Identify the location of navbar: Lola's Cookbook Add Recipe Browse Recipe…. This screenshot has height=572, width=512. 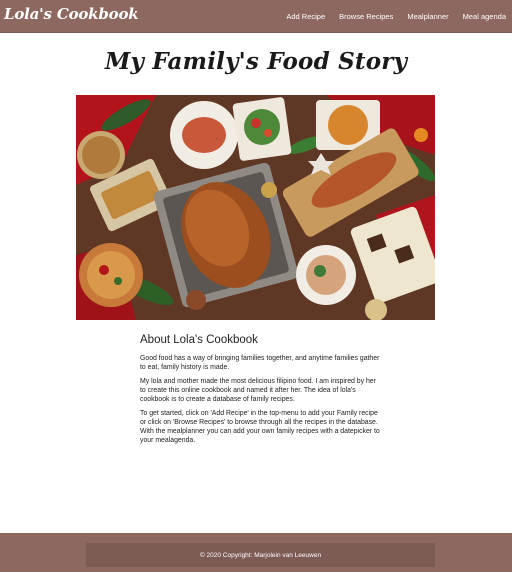
(256, 16).